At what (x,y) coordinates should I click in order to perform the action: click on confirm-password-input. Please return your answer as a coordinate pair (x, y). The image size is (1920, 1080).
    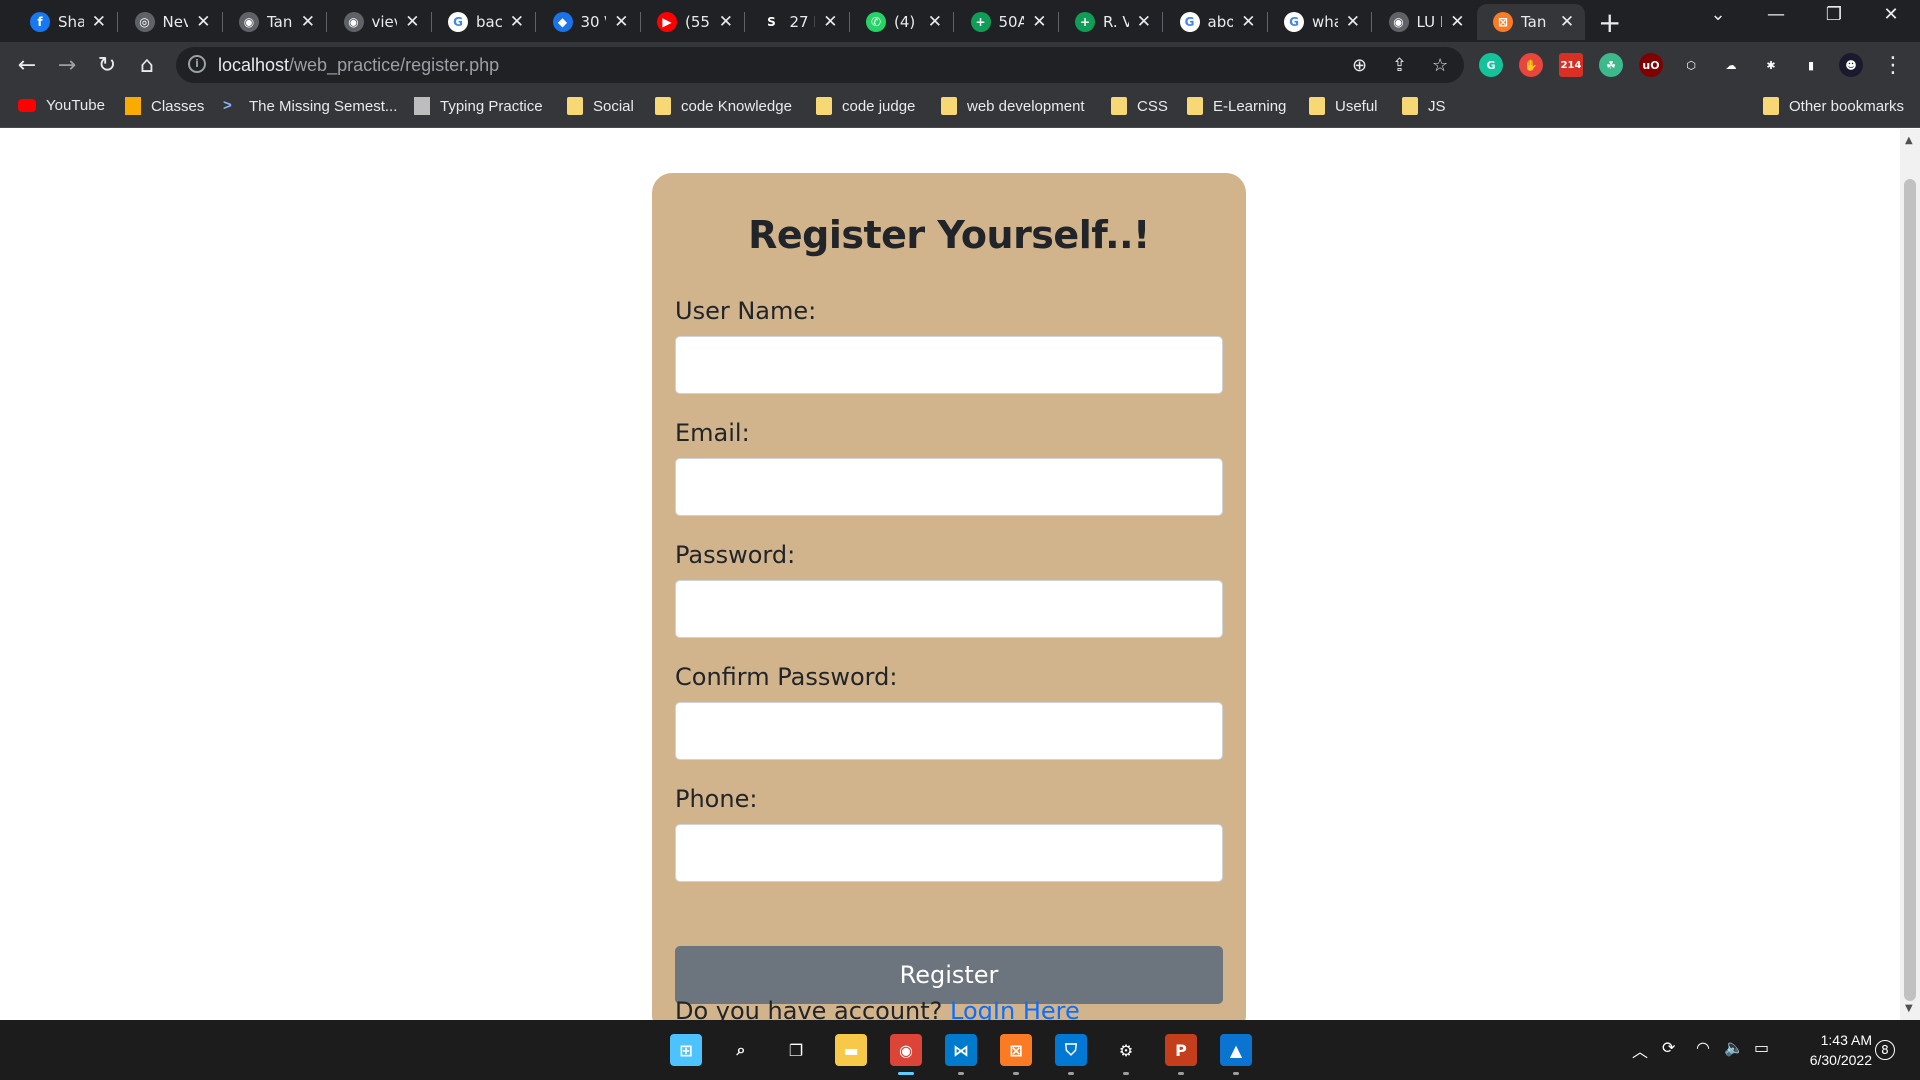
    Looking at the image, I should click on (949, 731).